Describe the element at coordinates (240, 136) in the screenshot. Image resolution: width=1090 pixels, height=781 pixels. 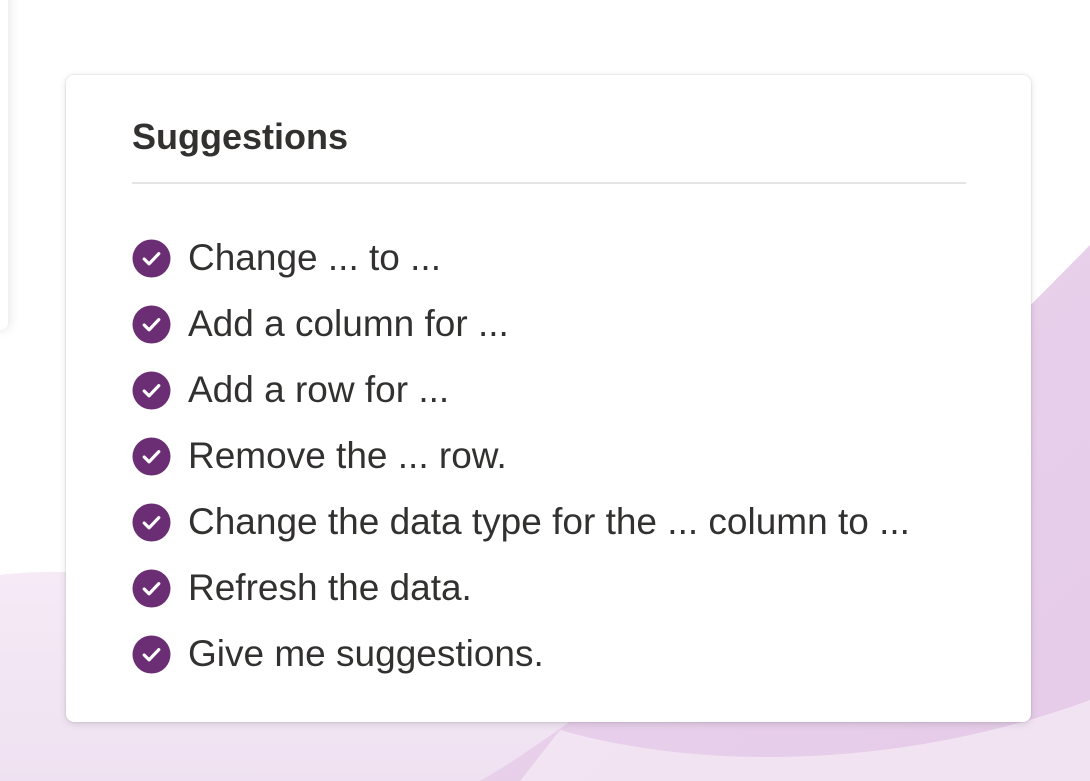
I see `card-title: Suggestions` at that location.